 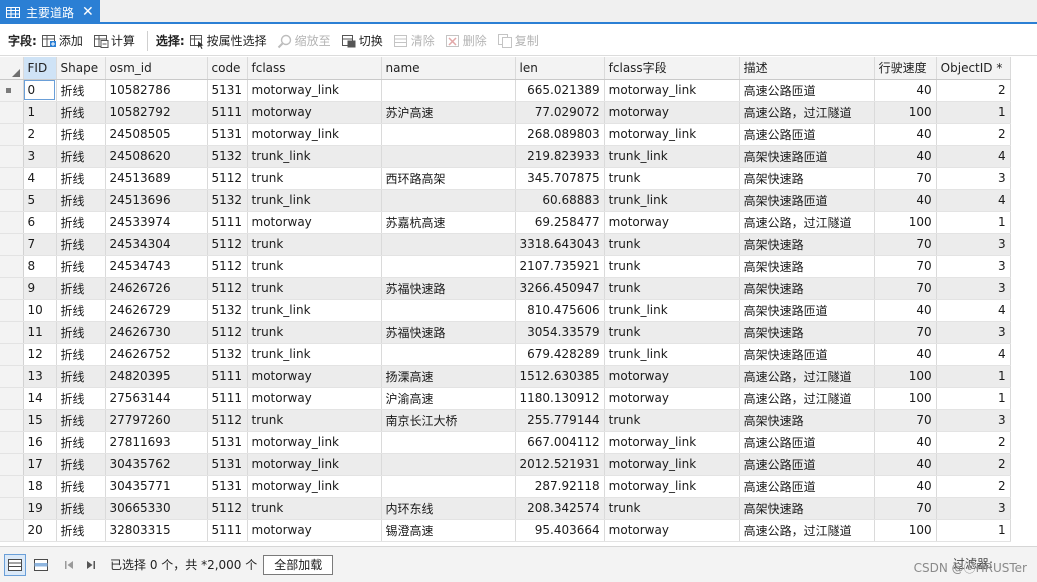 What do you see at coordinates (156, 134) in the screenshot?
I see `cell-osm-id: 24508505` at bounding box center [156, 134].